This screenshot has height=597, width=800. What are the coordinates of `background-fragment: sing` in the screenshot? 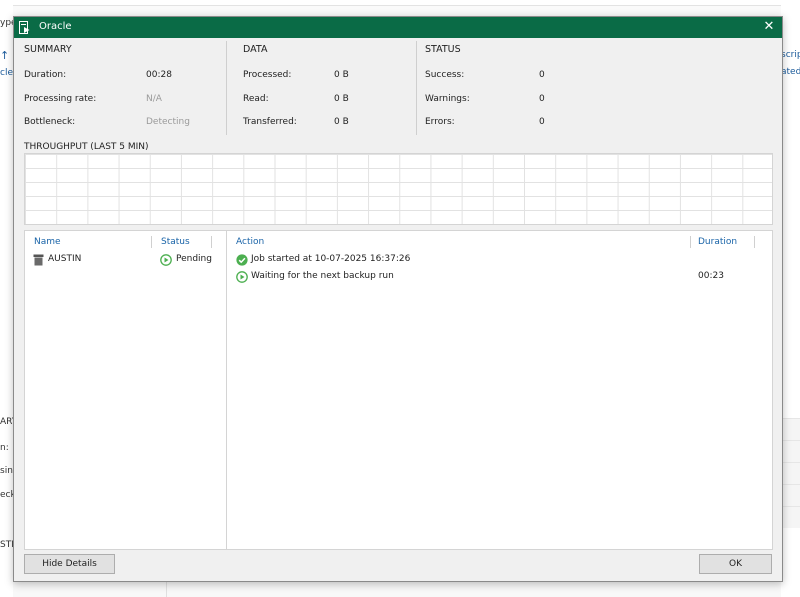 It's located at (6, 471).